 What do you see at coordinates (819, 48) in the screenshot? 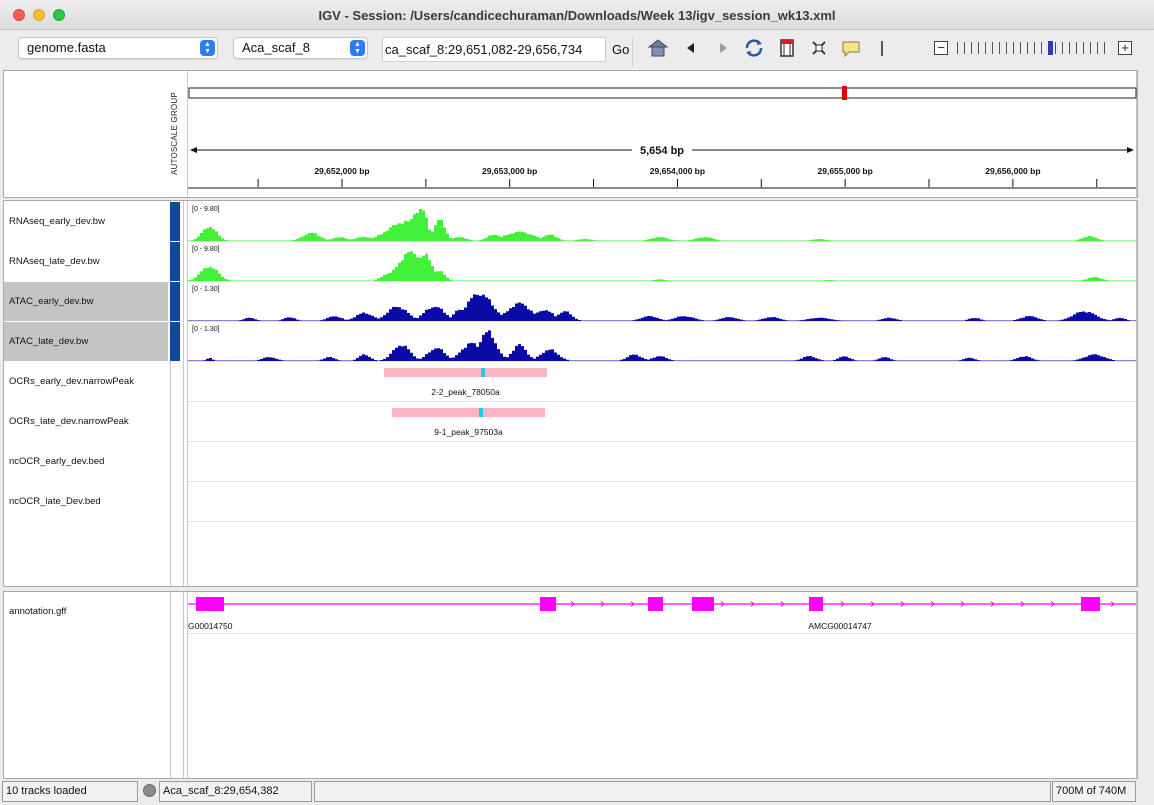
I see `resize-icon` at bounding box center [819, 48].